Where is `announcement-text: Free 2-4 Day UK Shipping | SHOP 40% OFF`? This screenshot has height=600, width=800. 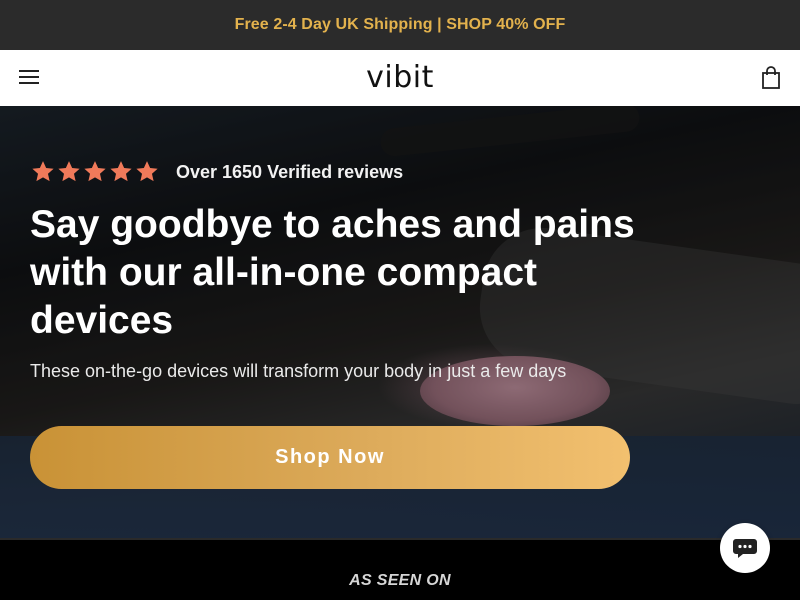 announcement-text: Free 2-4 Day UK Shipping | SHOP 40% OFF is located at coordinates (400, 25).